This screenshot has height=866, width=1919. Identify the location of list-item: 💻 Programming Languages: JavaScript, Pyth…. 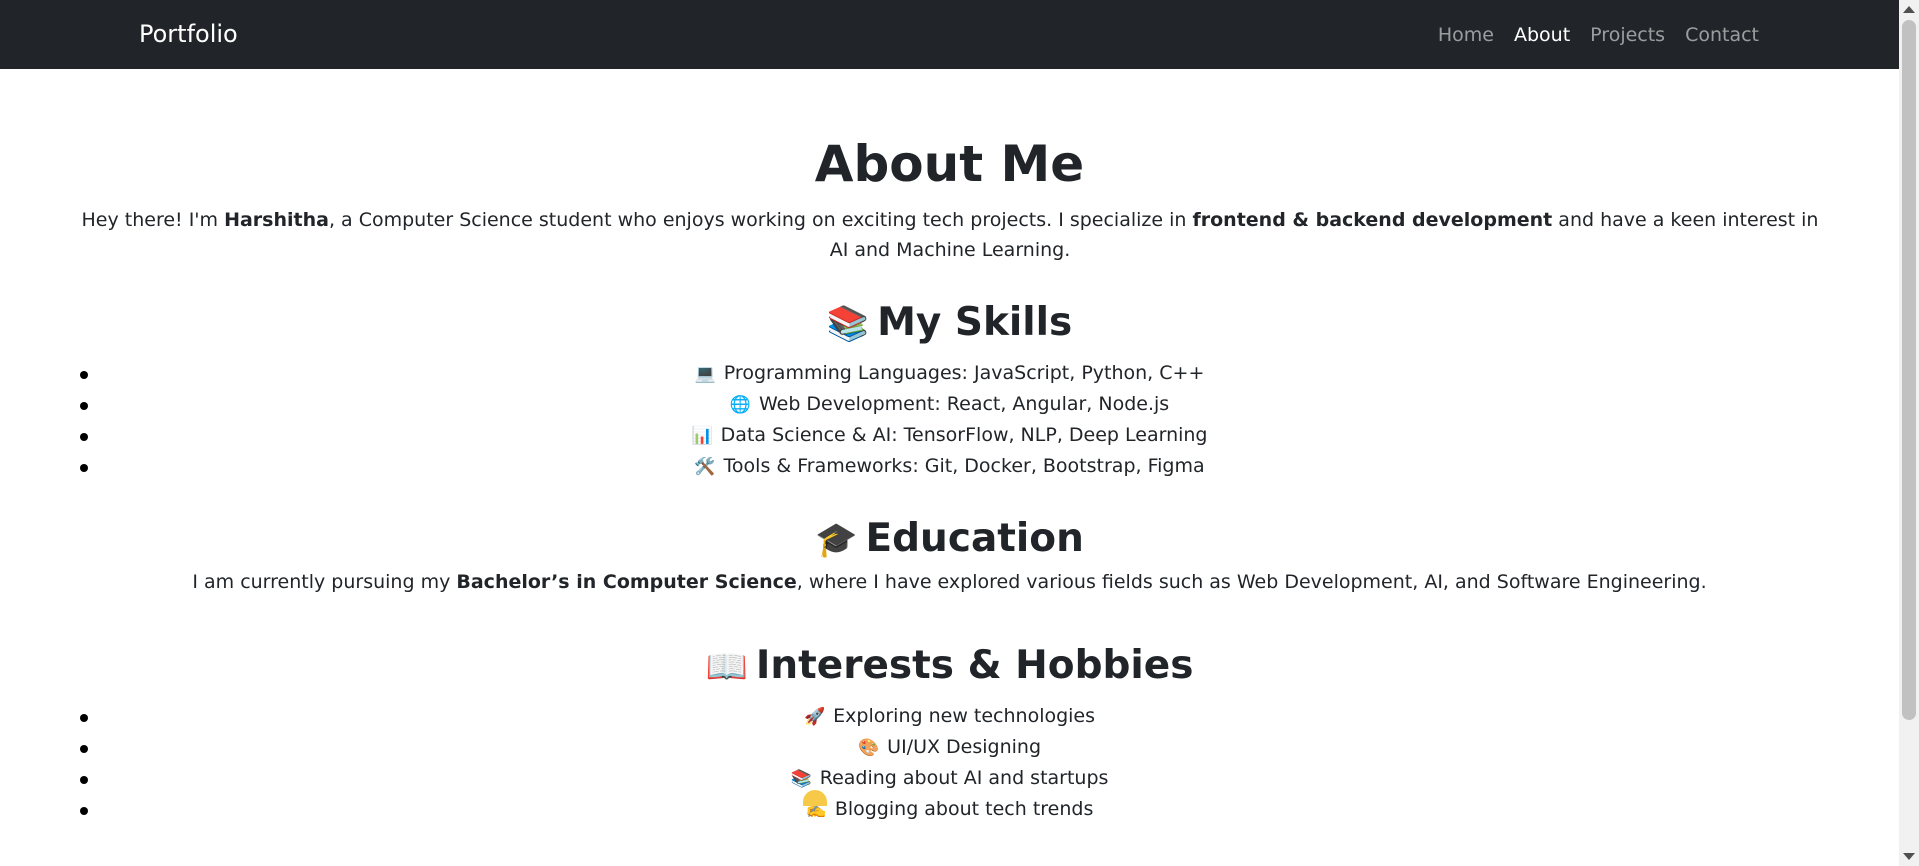
(949, 373).